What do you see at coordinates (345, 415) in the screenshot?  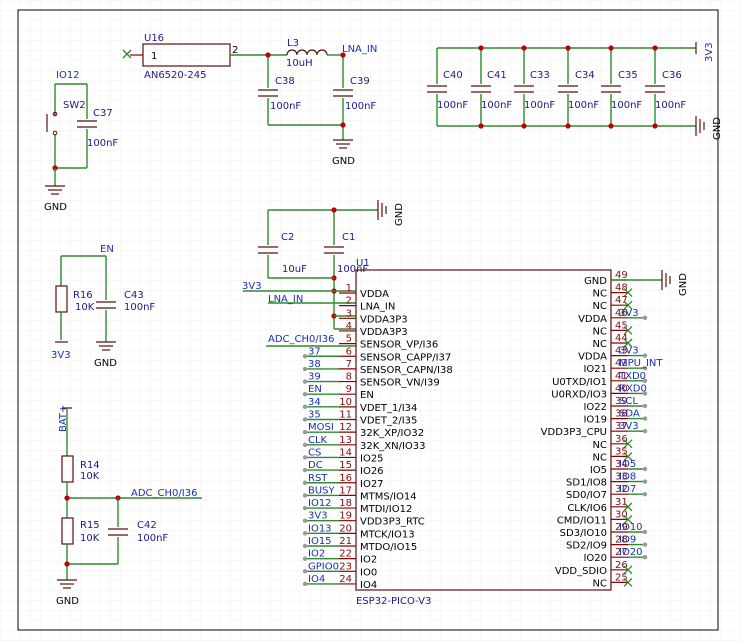 I see `pin-number: 11` at bounding box center [345, 415].